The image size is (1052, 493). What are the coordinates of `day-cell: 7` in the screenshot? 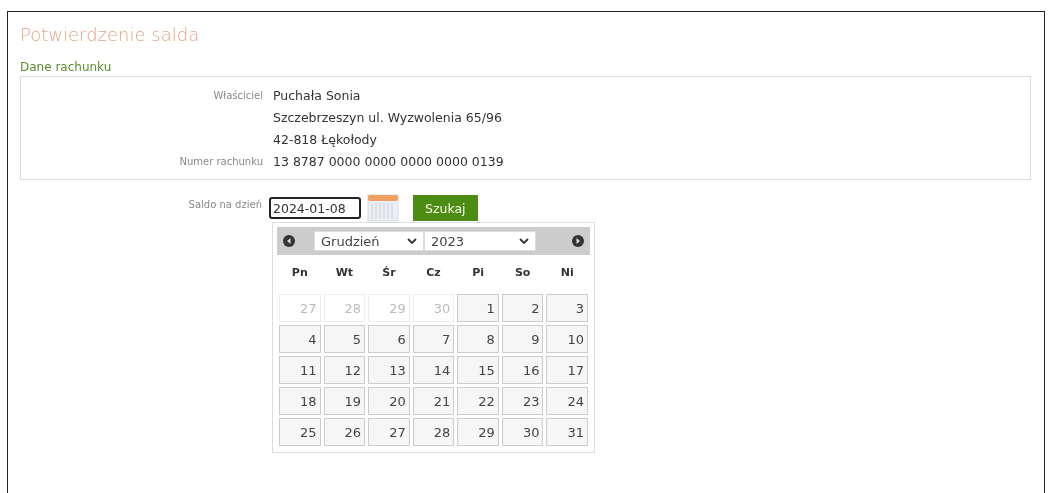 It's located at (433, 339).